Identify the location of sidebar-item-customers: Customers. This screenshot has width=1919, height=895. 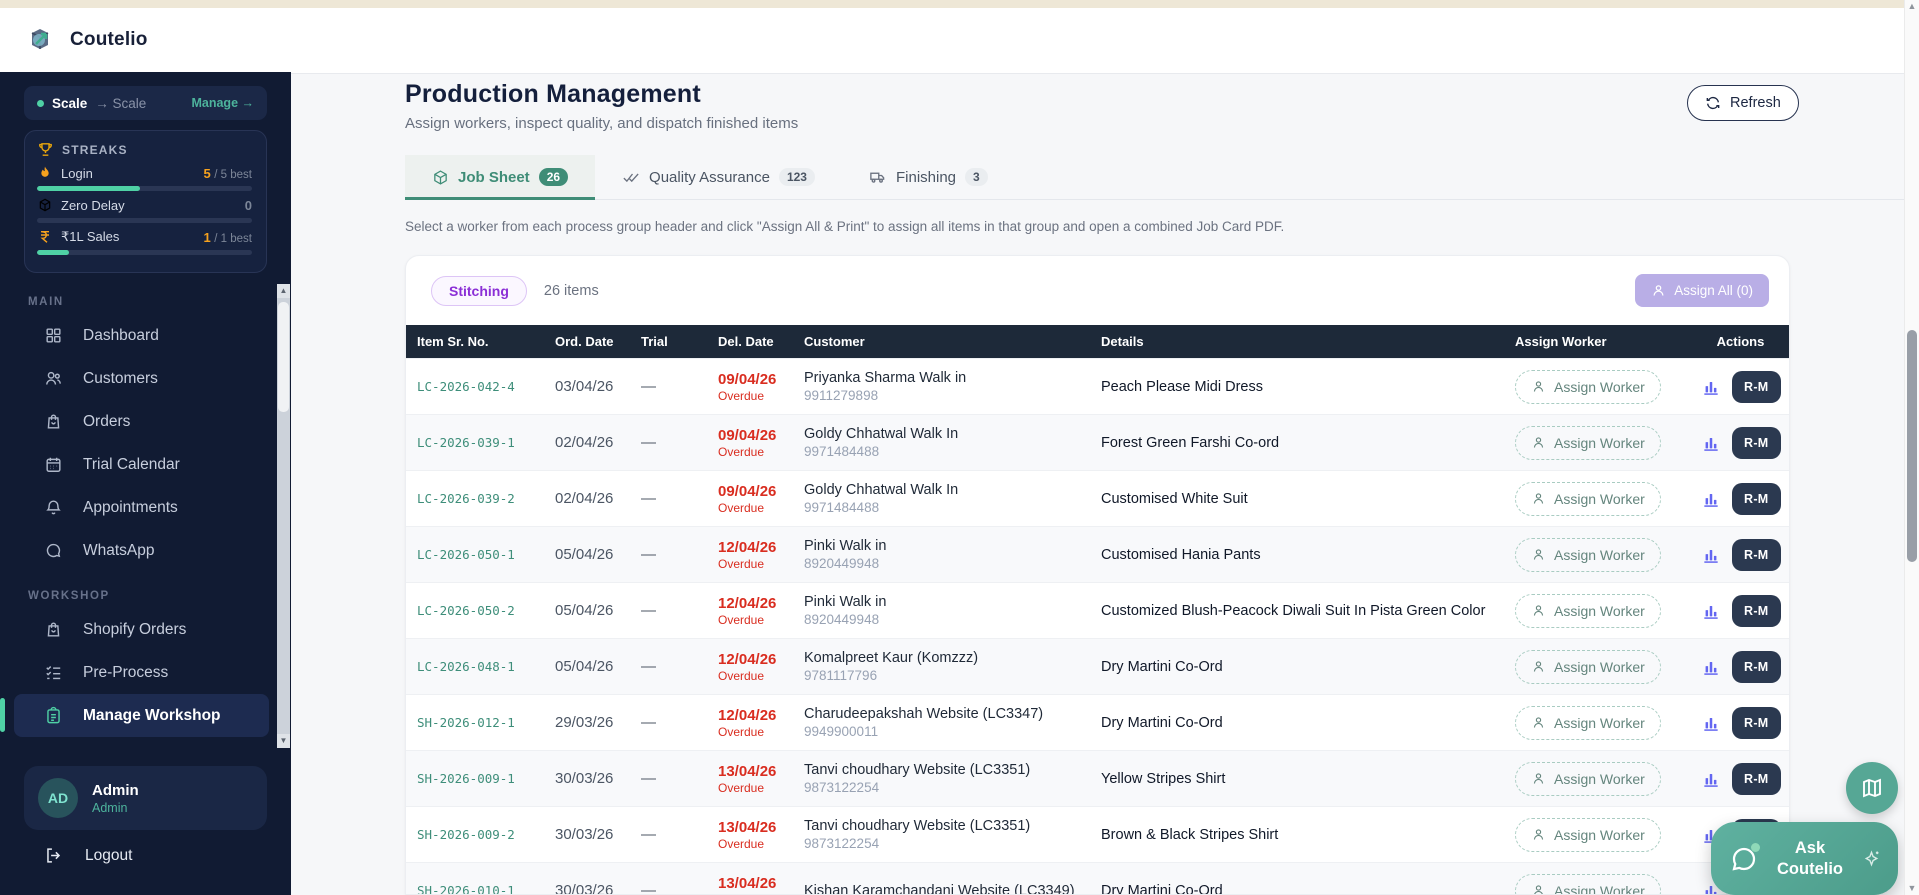
(138, 378).